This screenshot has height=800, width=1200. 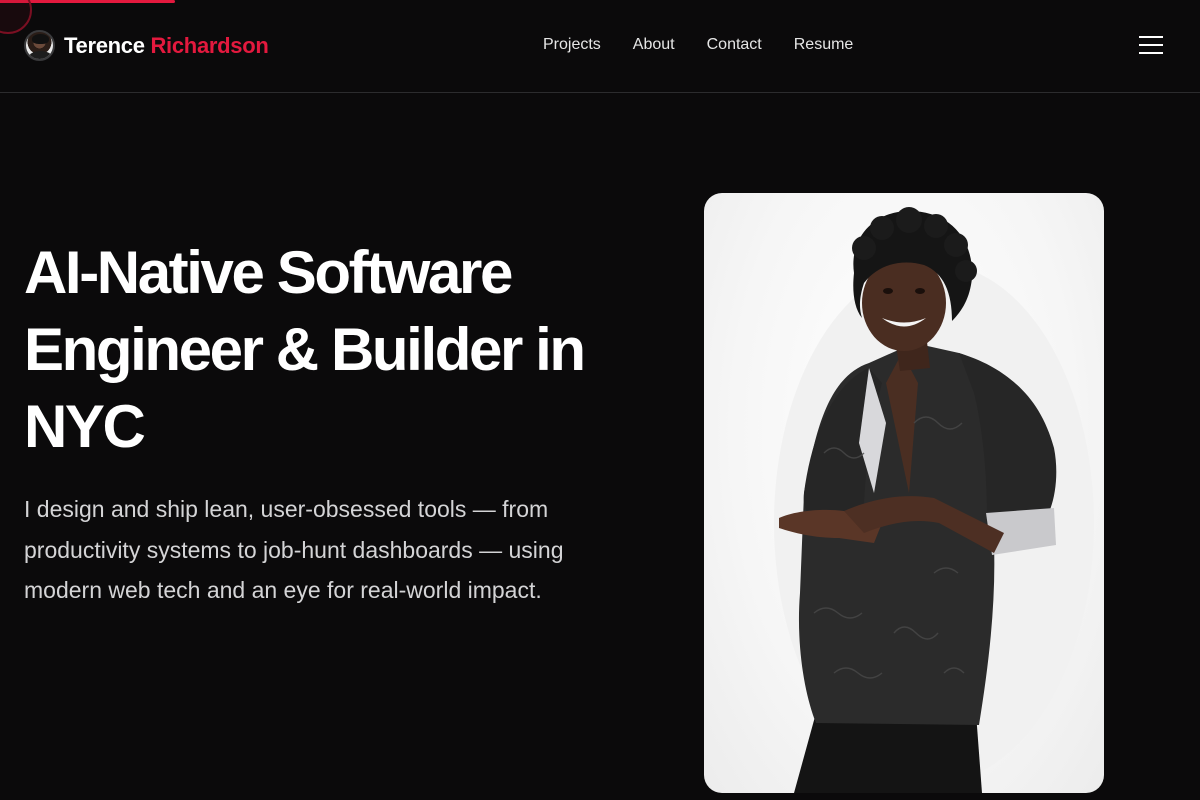 What do you see at coordinates (209, 45) in the screenshot?
I see `brand-last-name: Richardson` at bounding box center [209, 45].